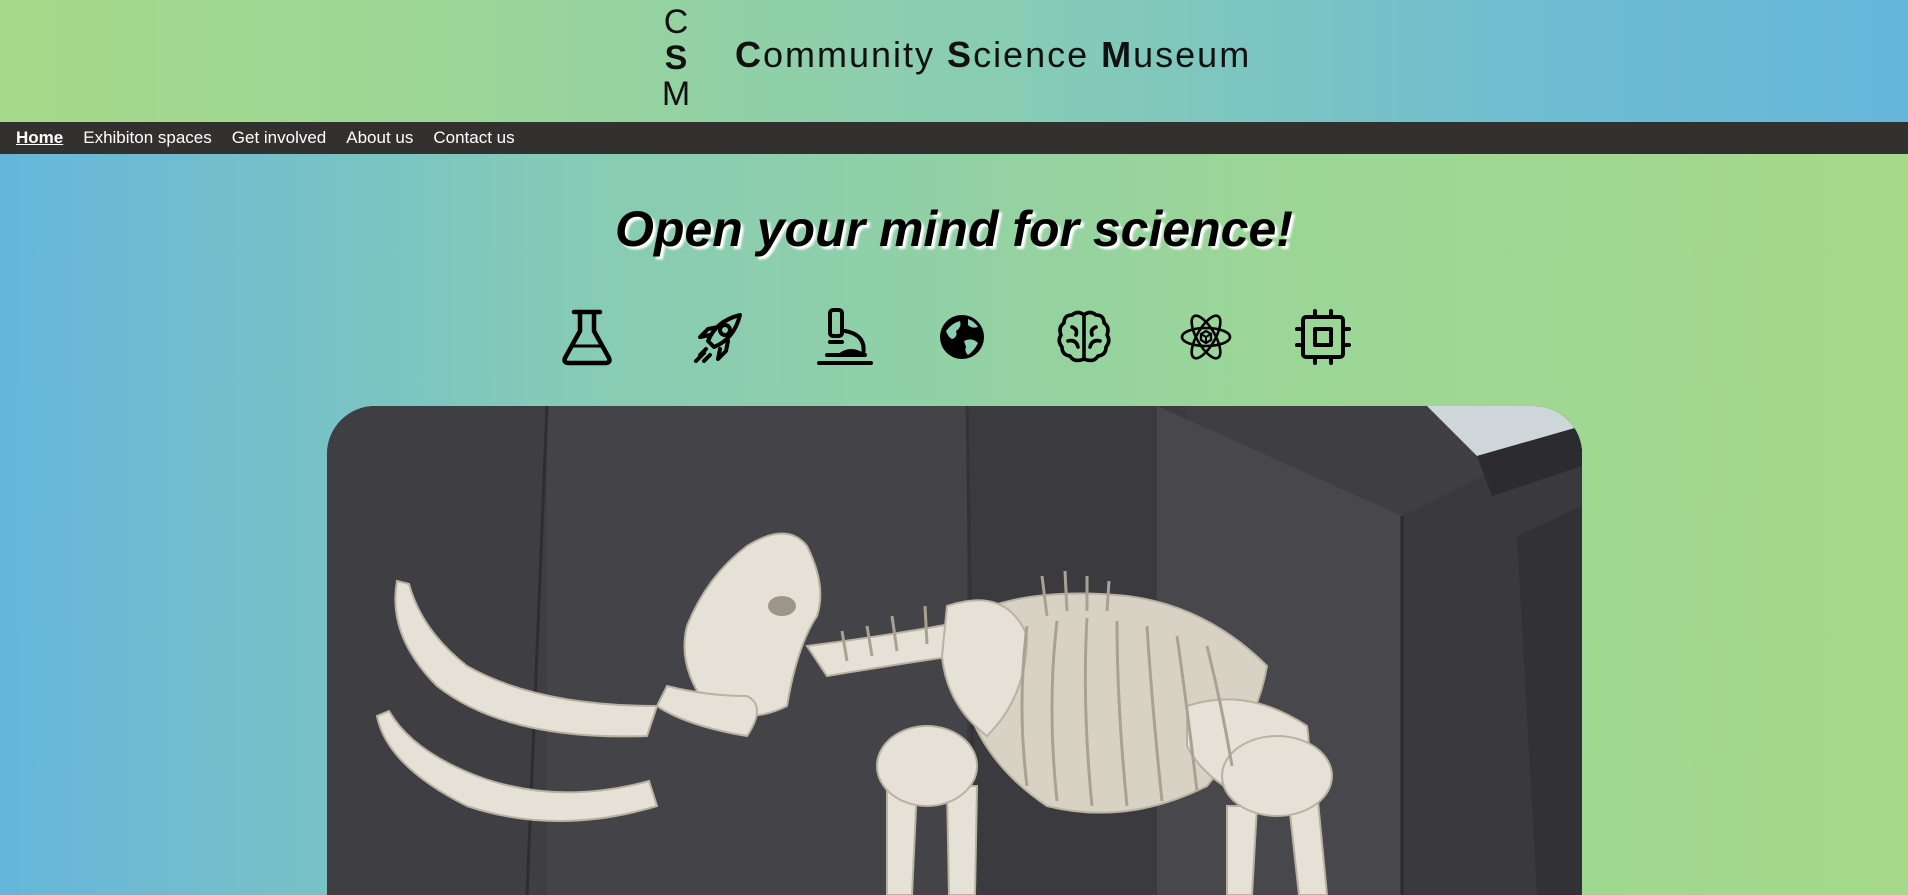  Describe the element at coordinates (1117, 54) in the screenshot. I see `title-initial-m: M` at that location.